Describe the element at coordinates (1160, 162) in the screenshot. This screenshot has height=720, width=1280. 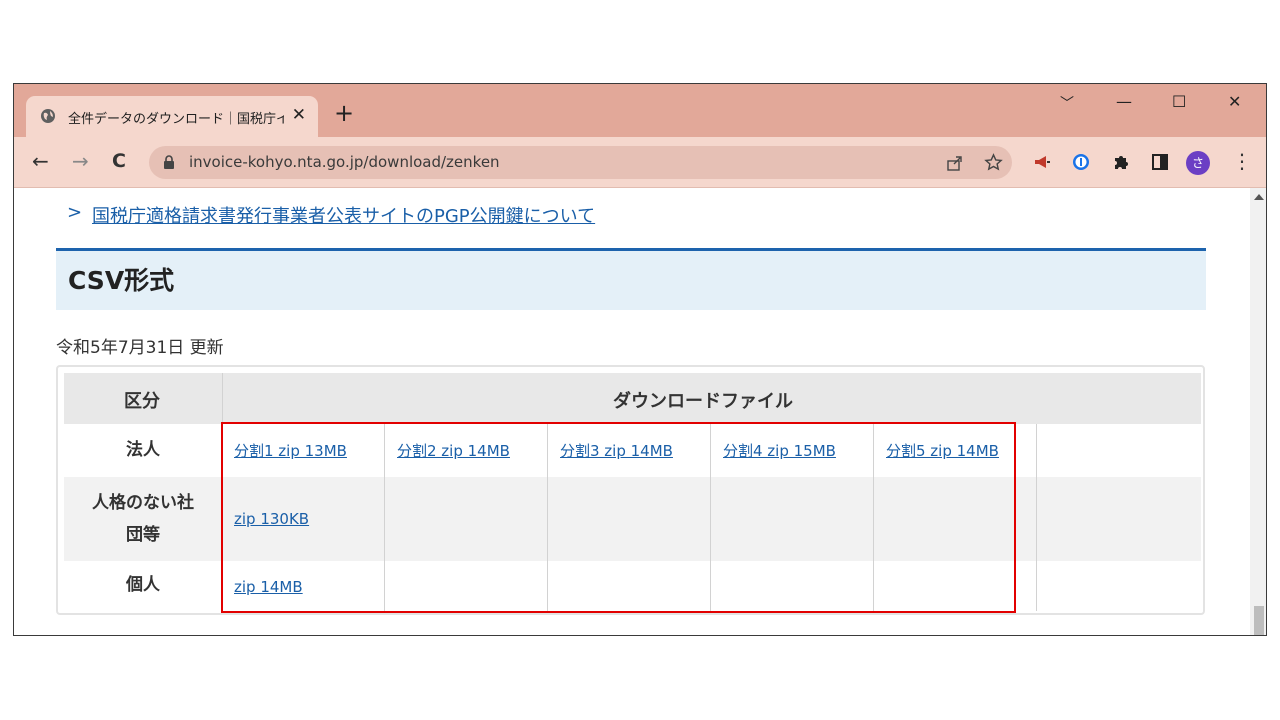
I see `side-panel-icon` at that location.